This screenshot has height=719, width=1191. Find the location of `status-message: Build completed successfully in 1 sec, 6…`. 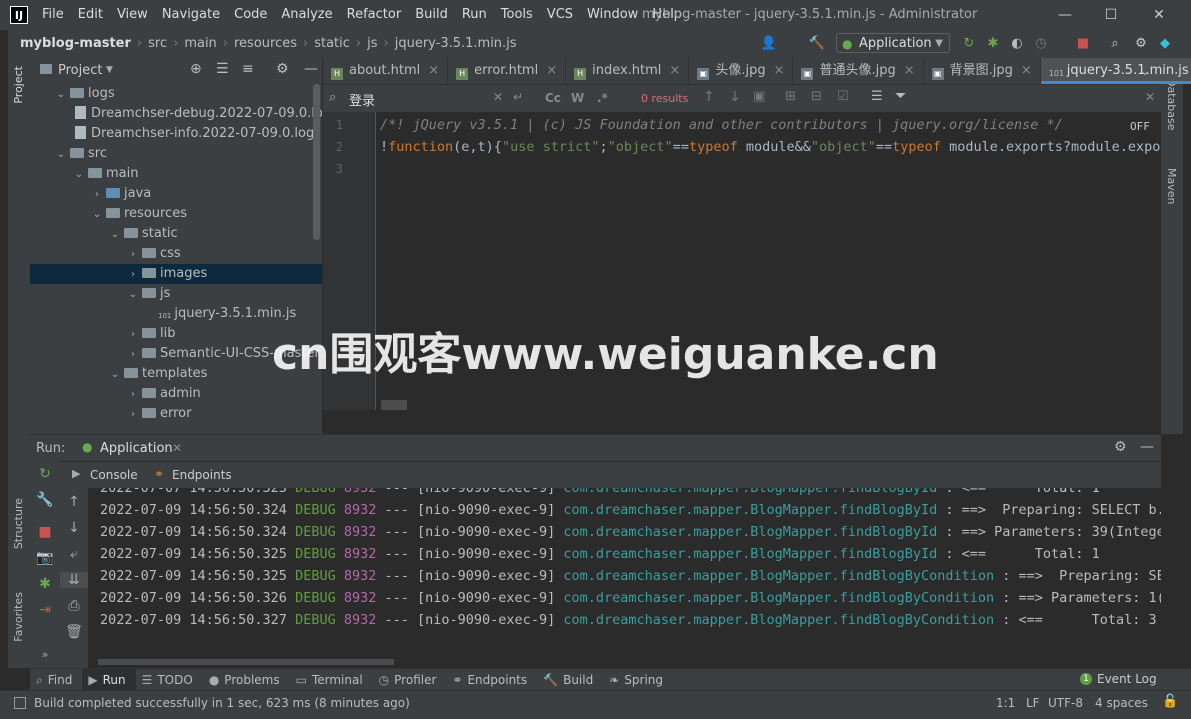

status-message: Build completed successfully in 1 sec, 6… is located at coordinates (222, 703).